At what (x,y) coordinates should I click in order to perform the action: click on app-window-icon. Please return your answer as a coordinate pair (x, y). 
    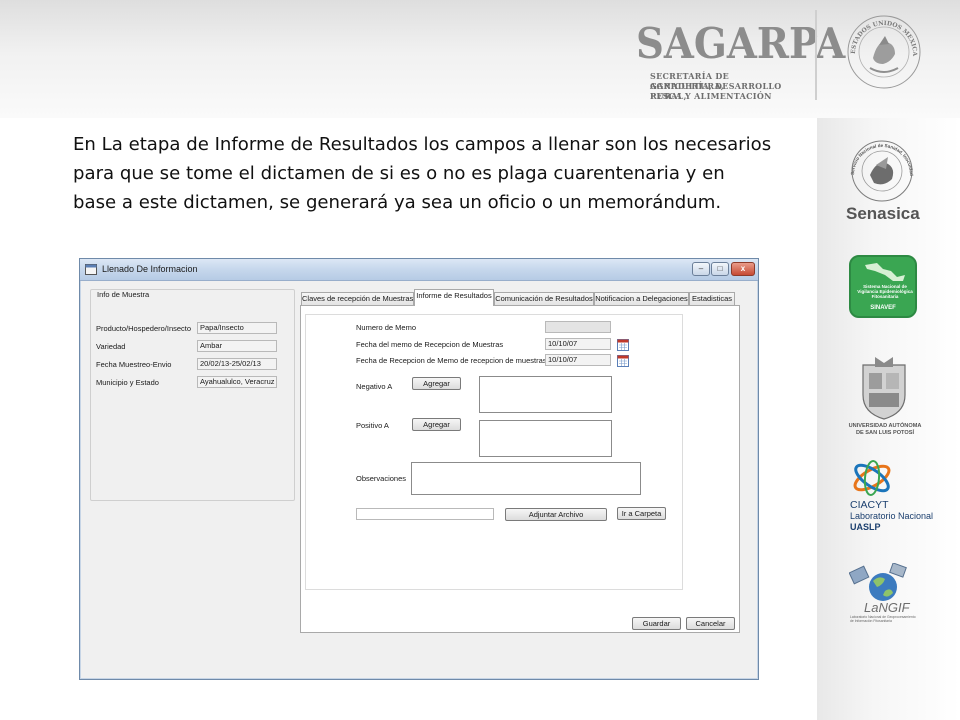
    Looking at the image, I should click on (91, 269).